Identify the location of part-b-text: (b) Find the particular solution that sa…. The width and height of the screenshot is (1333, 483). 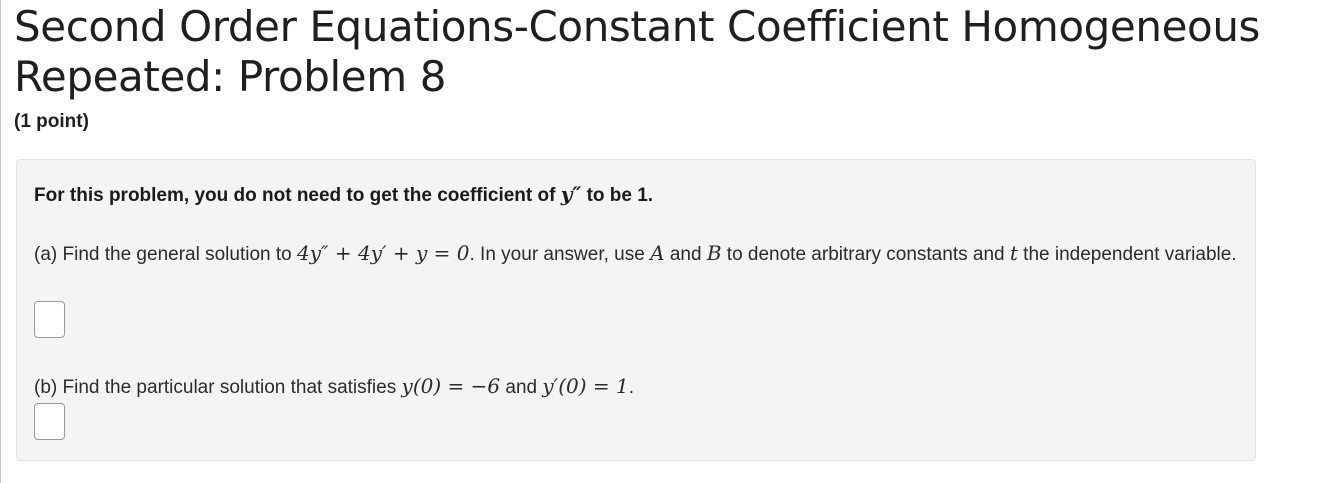
(636, 387).